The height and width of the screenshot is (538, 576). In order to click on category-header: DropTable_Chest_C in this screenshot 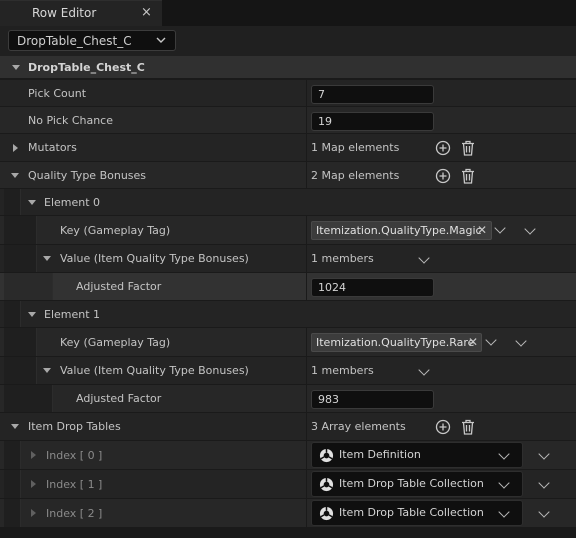, I will do `click(288, 67)`.